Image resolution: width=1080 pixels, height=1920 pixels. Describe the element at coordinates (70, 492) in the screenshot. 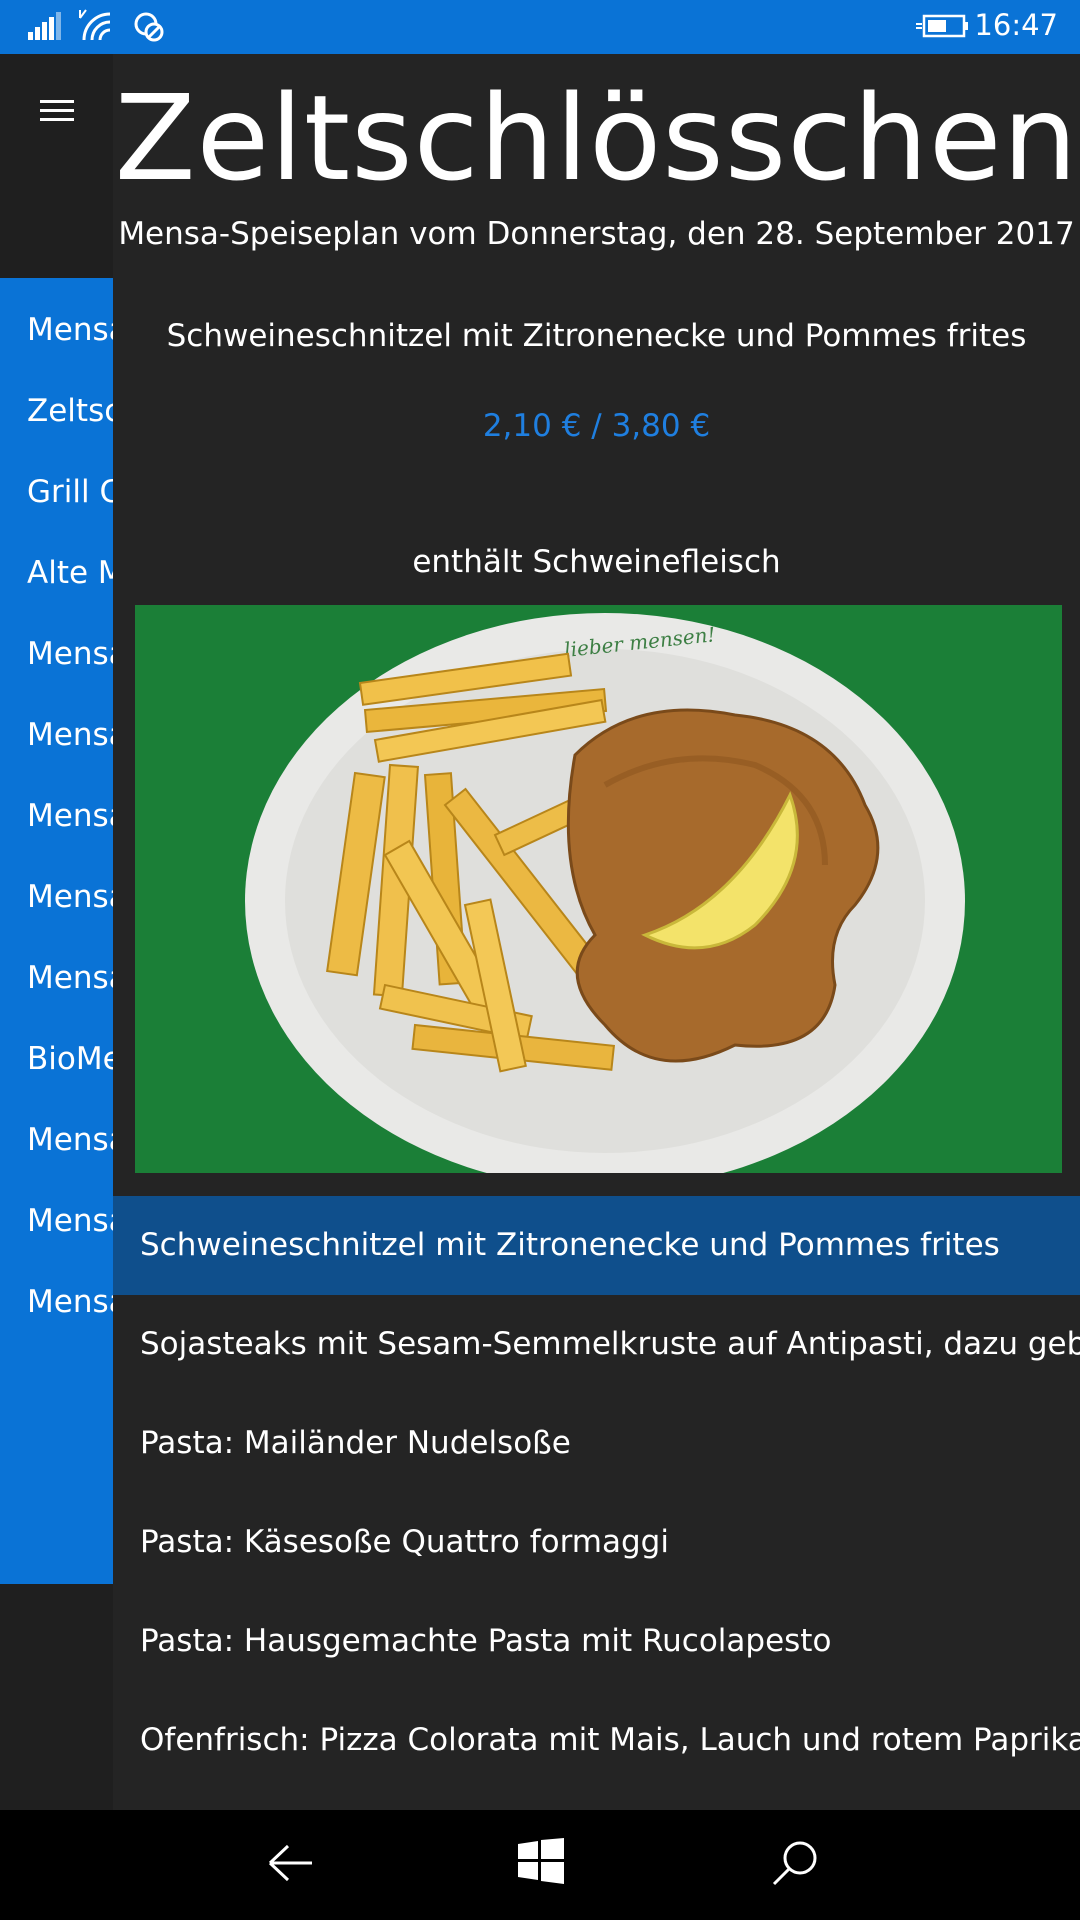

I see `sidebar-item: Grill Cube` at that location.